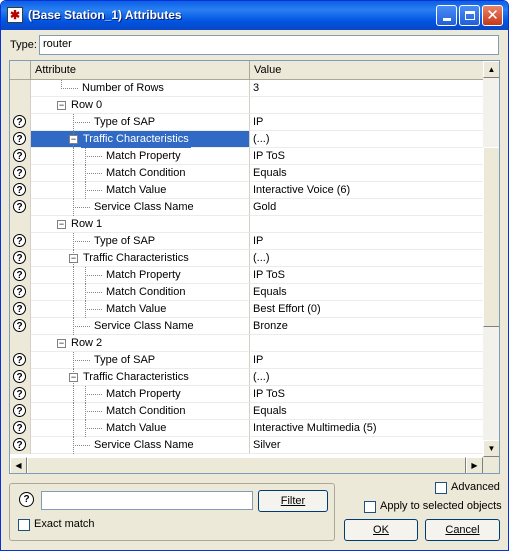 Image resolution: width=509 pixels, height=551 pixels. What do you see at coordinates (366, 326) in the screenshot?
I see `value-cell: Bronze` at bounding box center [366, 326].